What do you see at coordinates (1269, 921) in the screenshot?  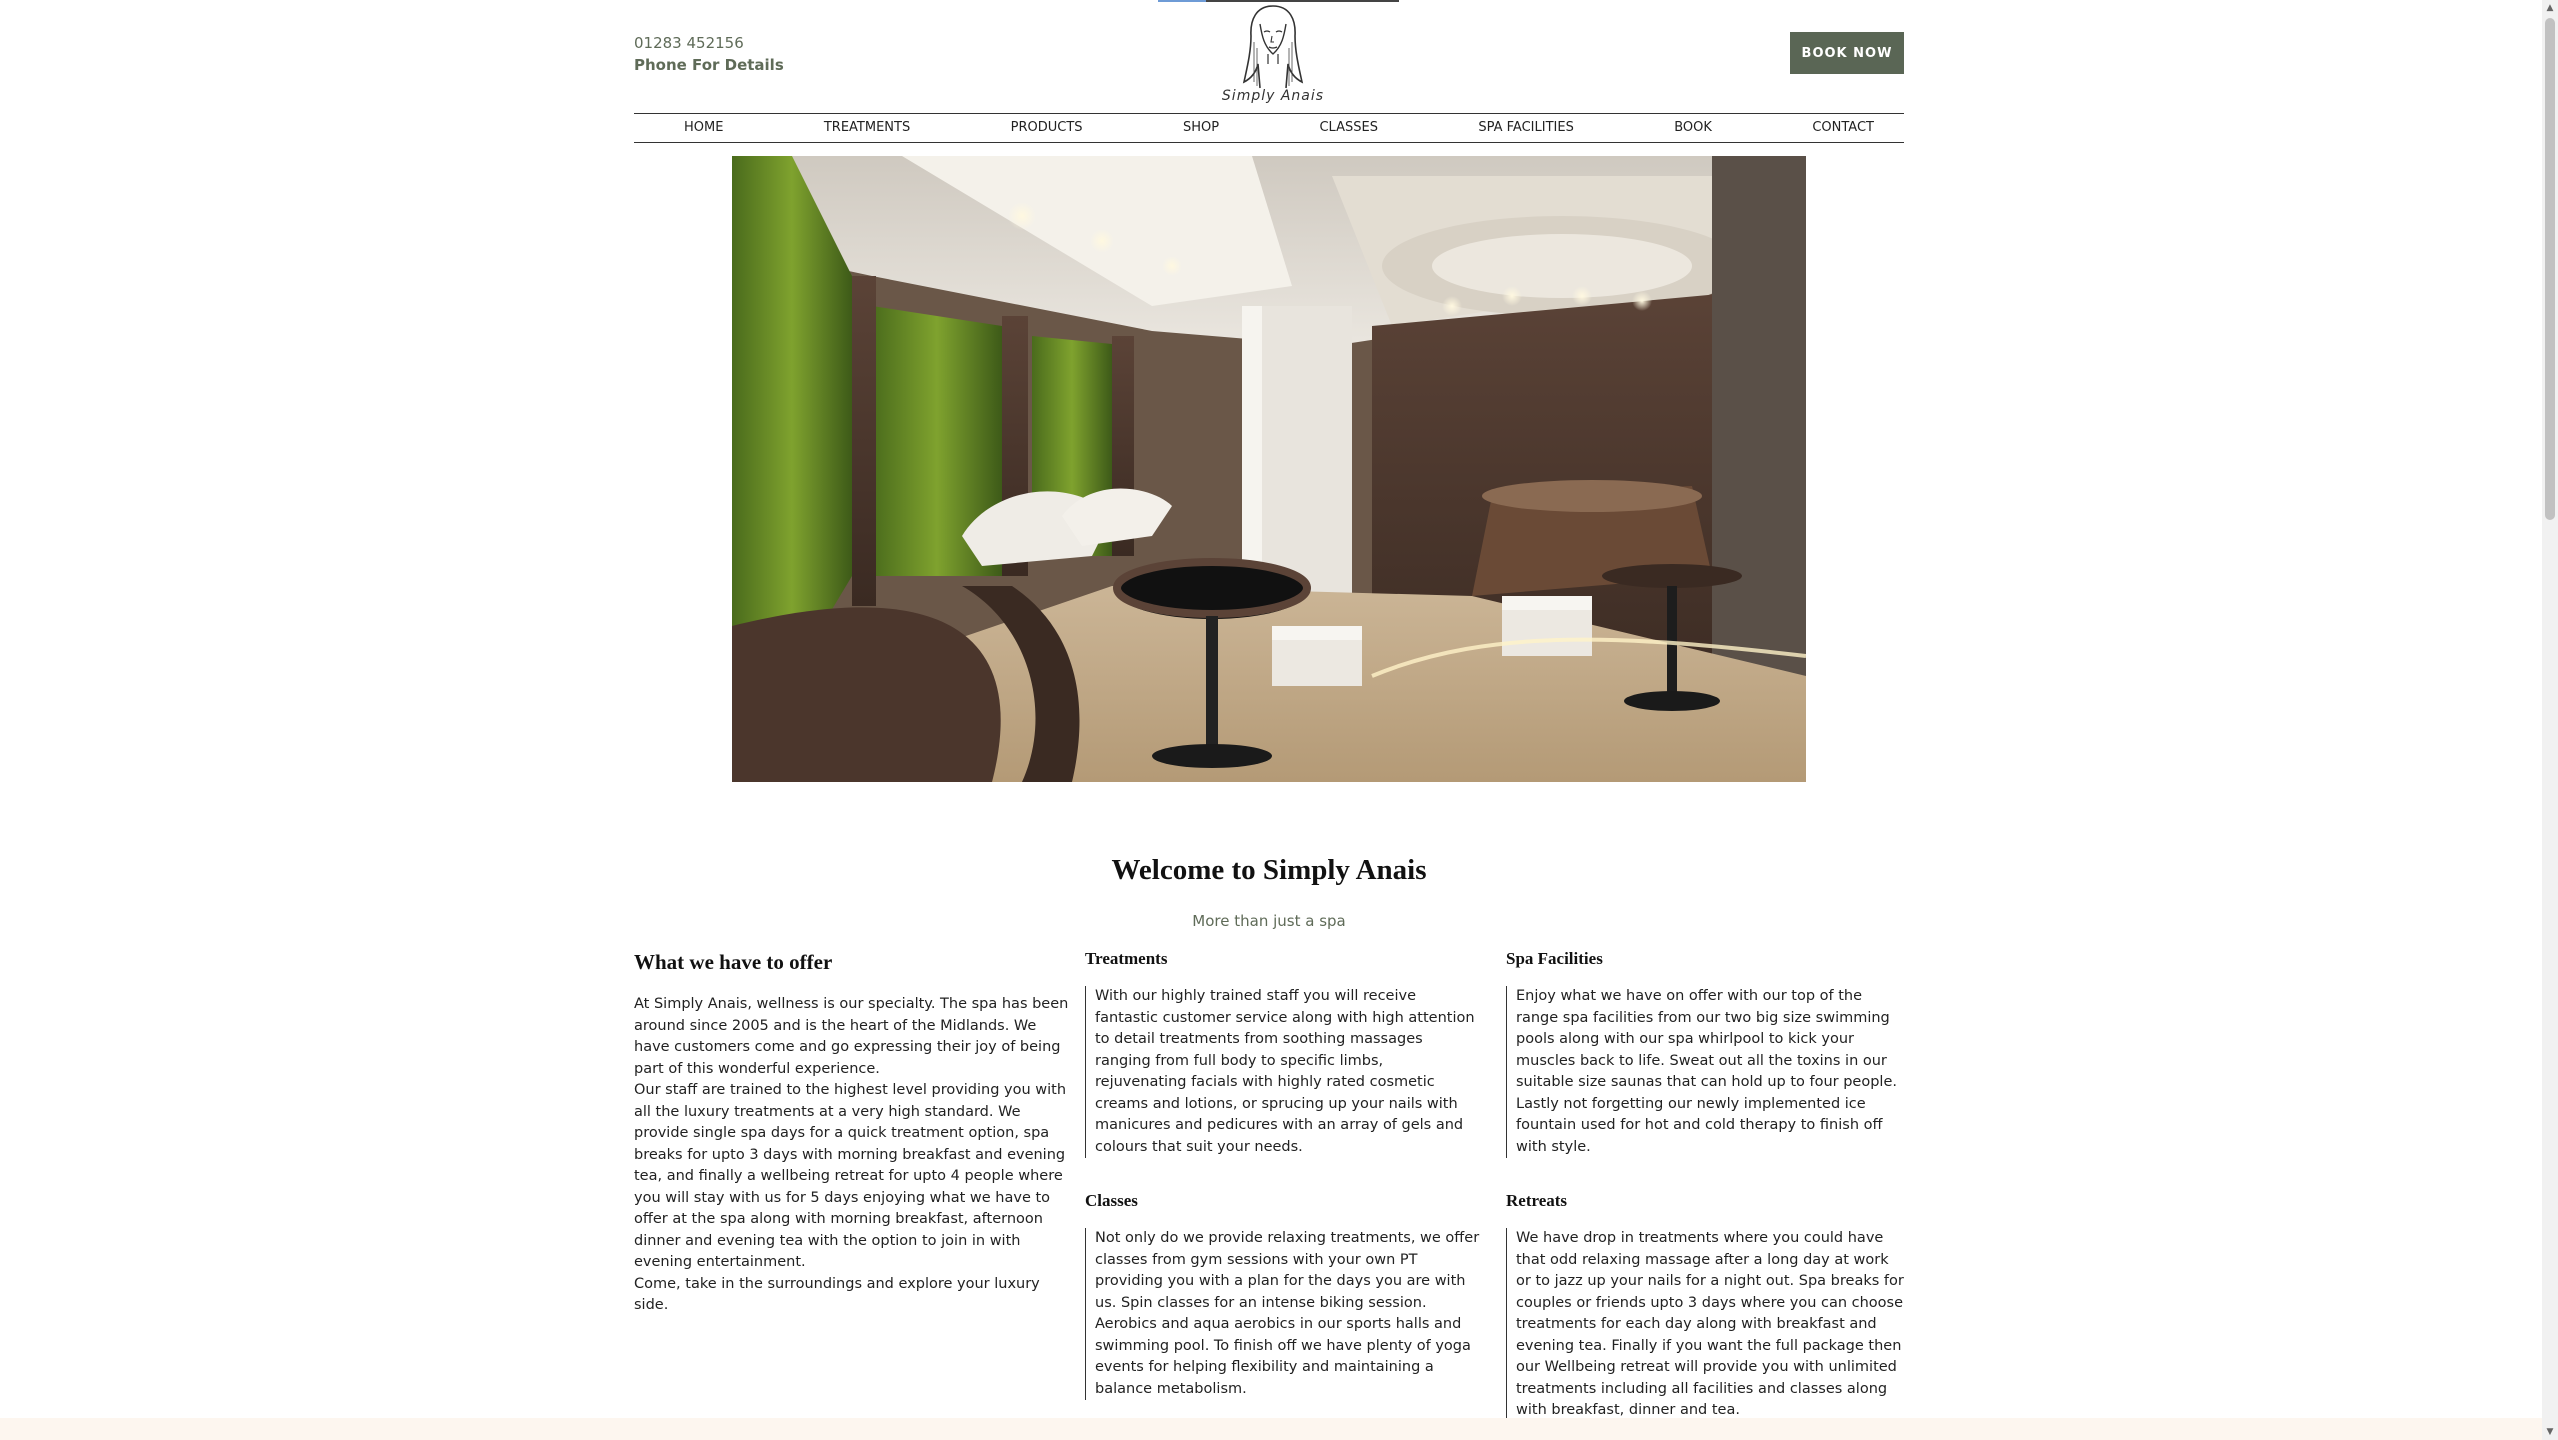 I see `welcome-subtitle: More than just a spa` at bounding box center [1269, 921].